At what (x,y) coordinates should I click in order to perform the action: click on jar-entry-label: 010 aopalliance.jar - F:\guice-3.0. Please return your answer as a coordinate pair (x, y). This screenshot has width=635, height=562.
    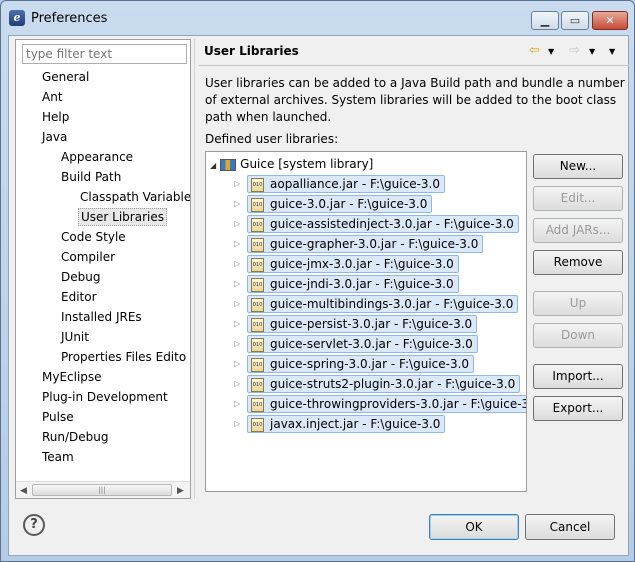
    Looking at the image, I should click on (346, 184).